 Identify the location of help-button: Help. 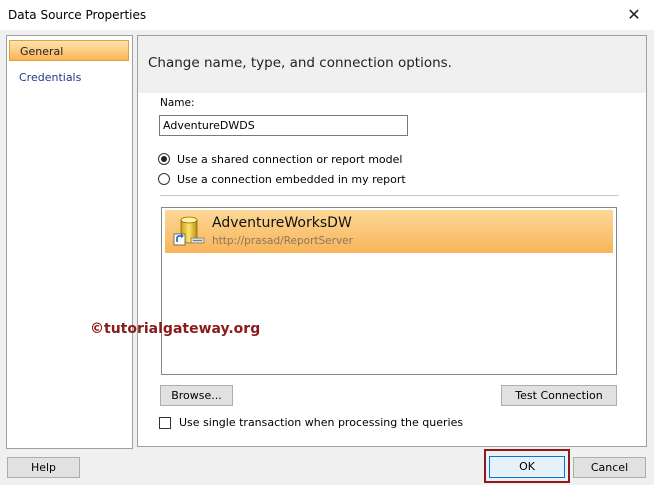
(43, 467).